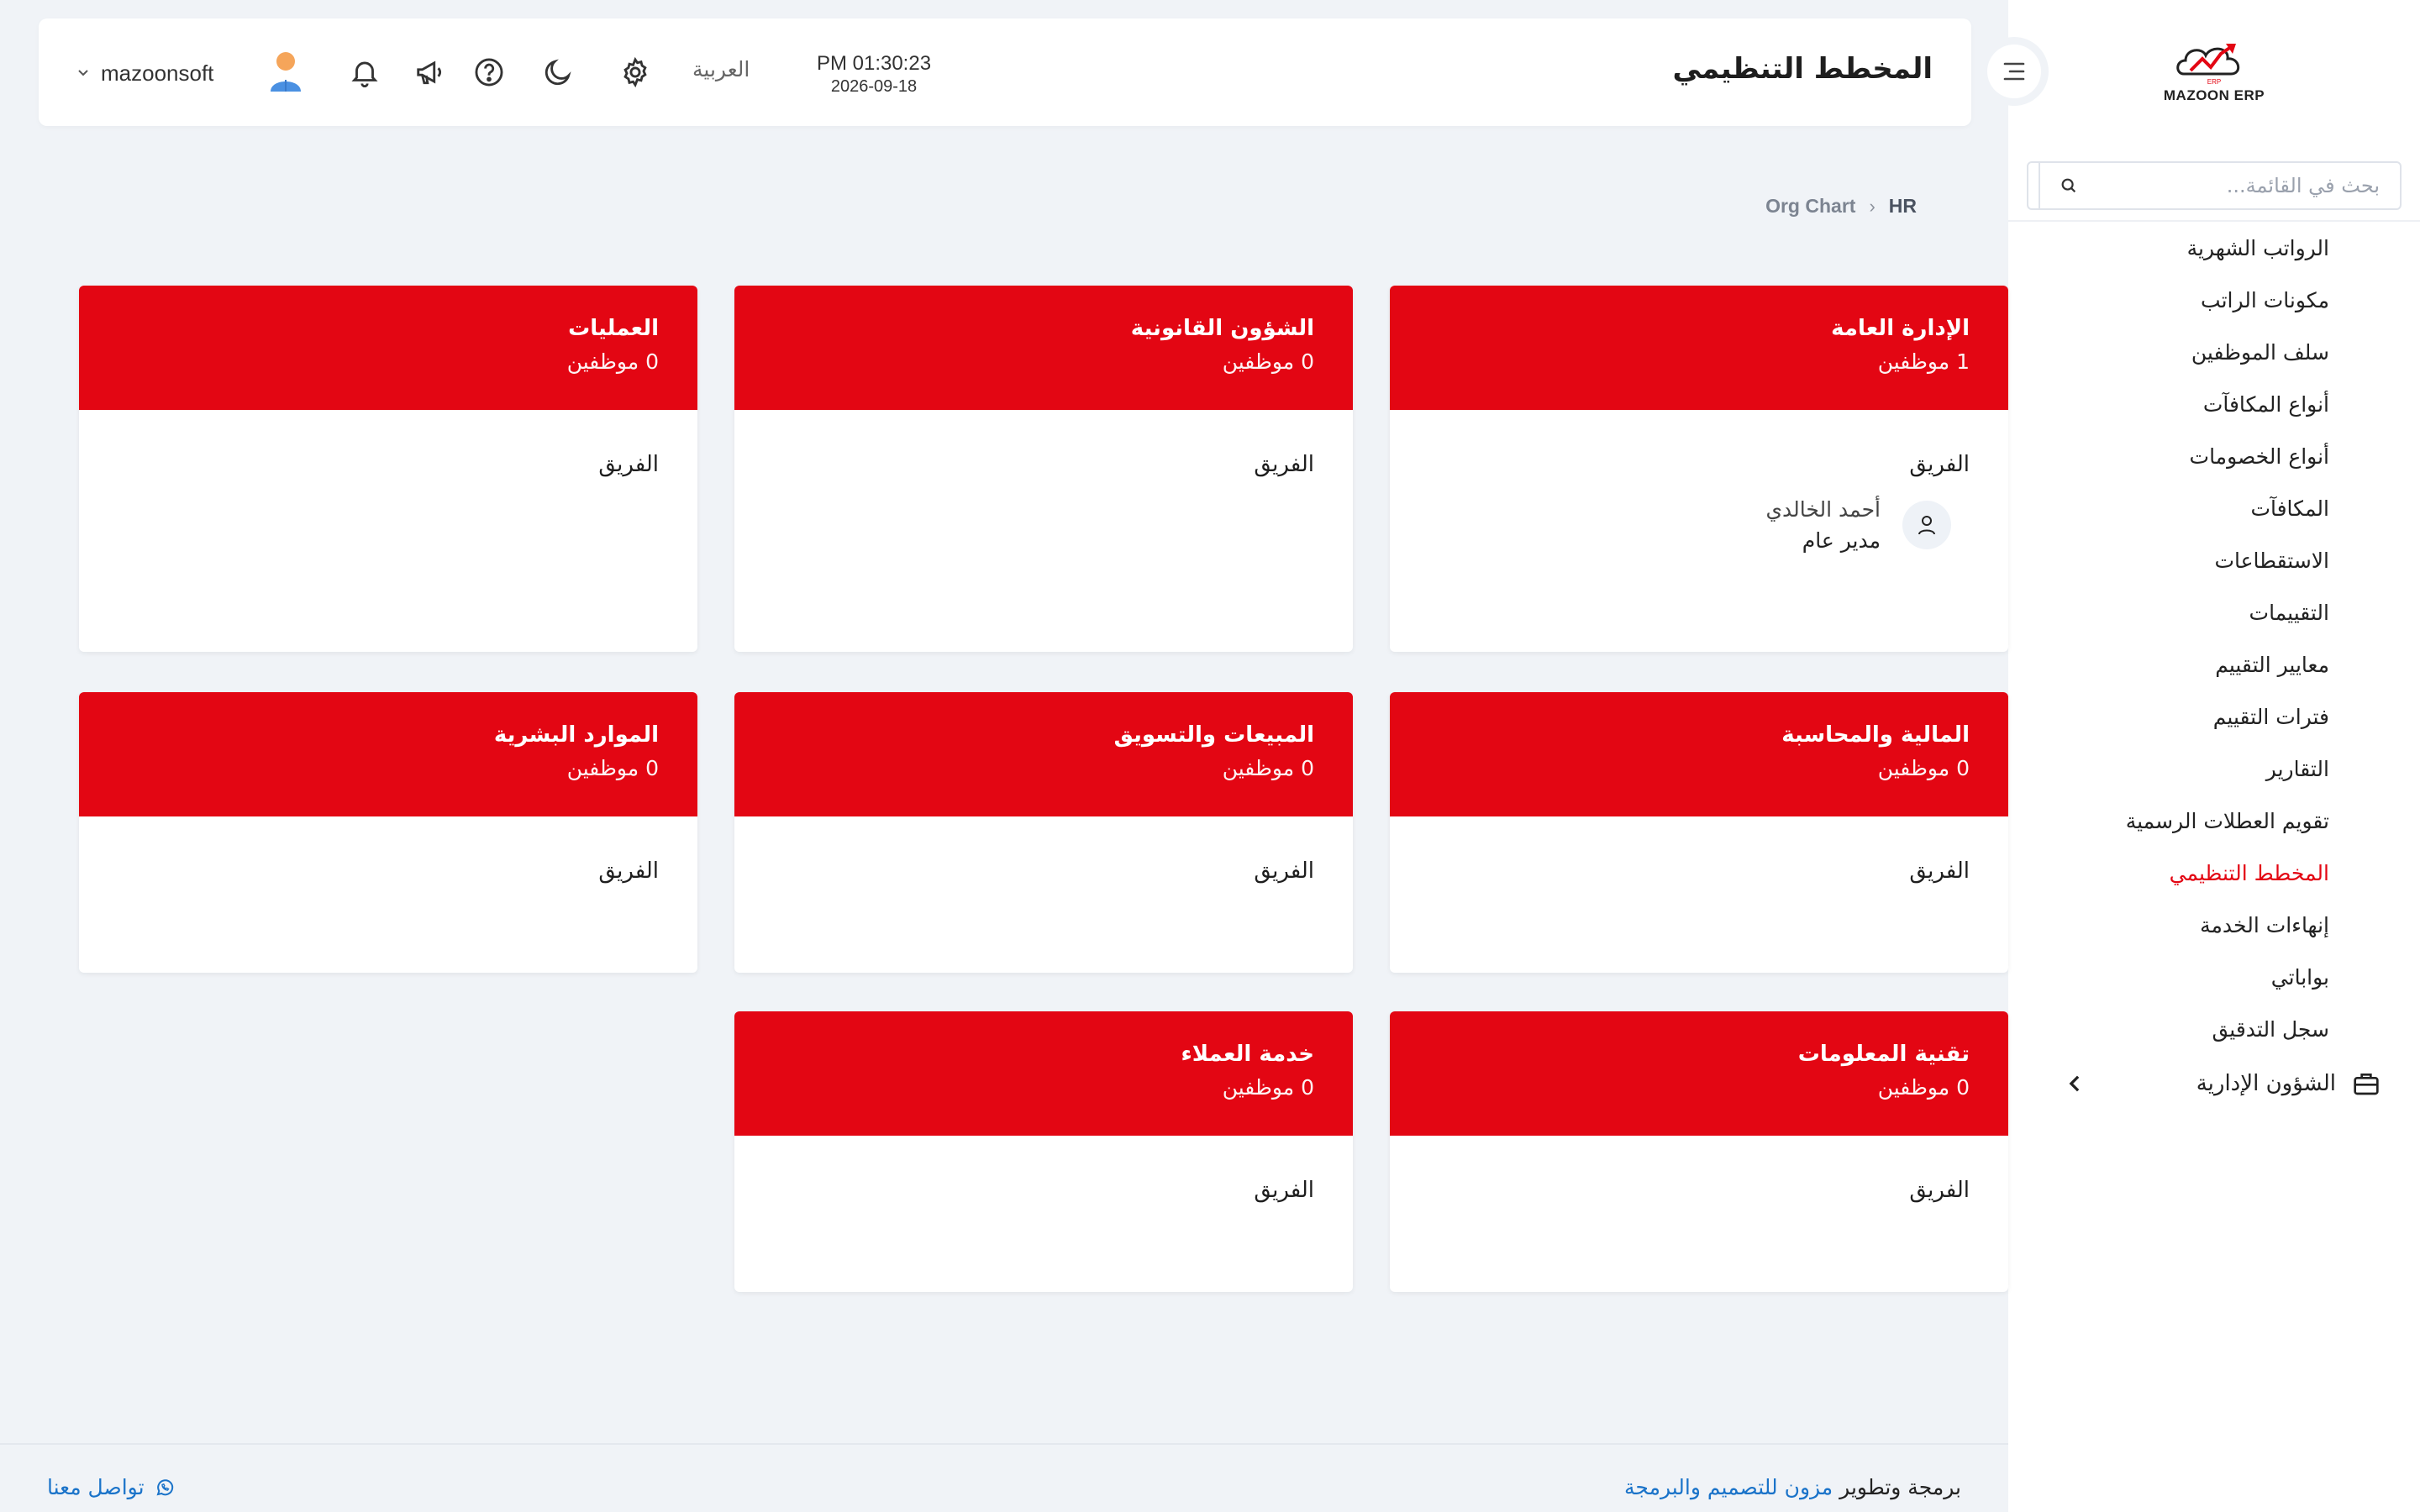 The height and width of the screenshot is (1512, 2420). I want to click on sidebar-item-audit-log: سجل التدقيق, so click(2214, 1029).